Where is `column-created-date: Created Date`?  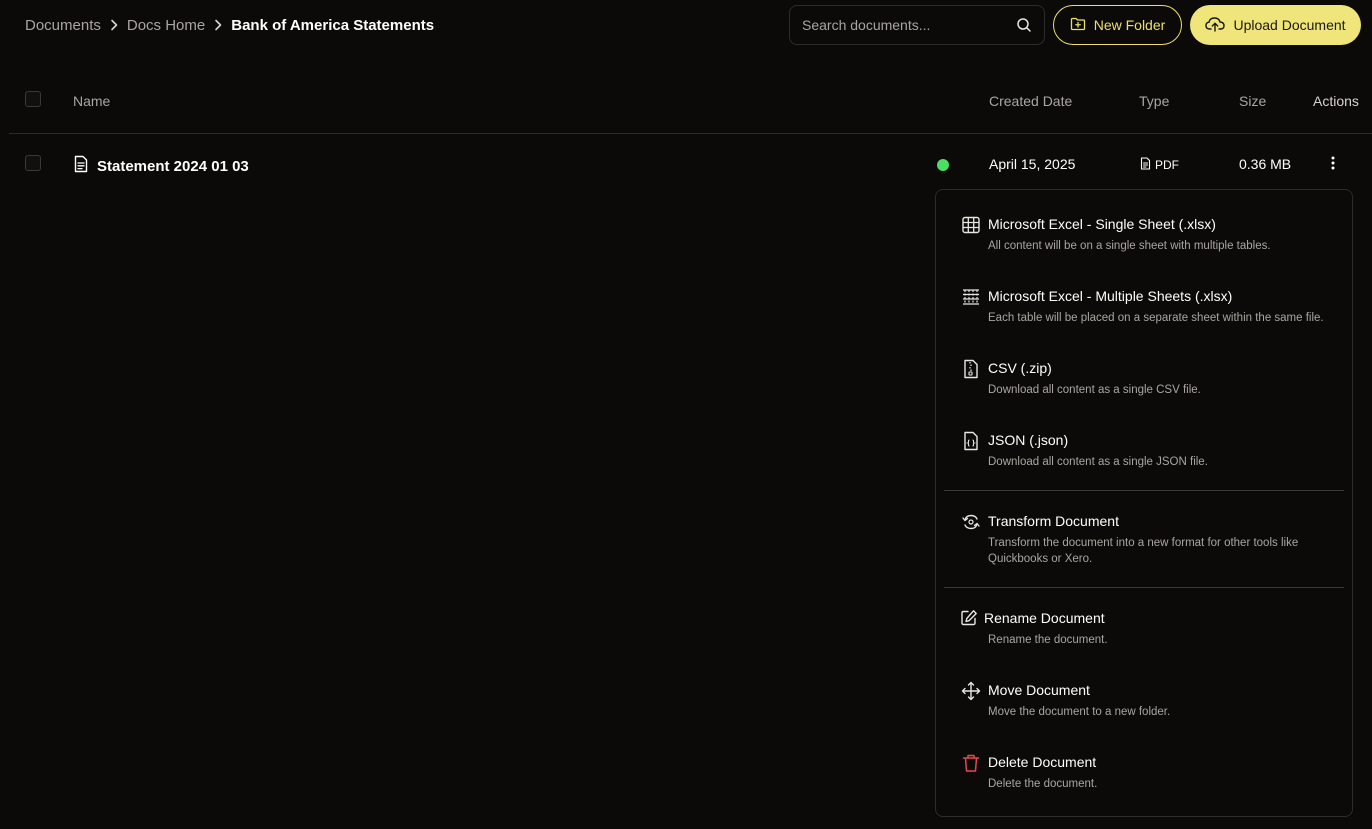 column-created-date: Created Date is located at coordinates (1030, 101).